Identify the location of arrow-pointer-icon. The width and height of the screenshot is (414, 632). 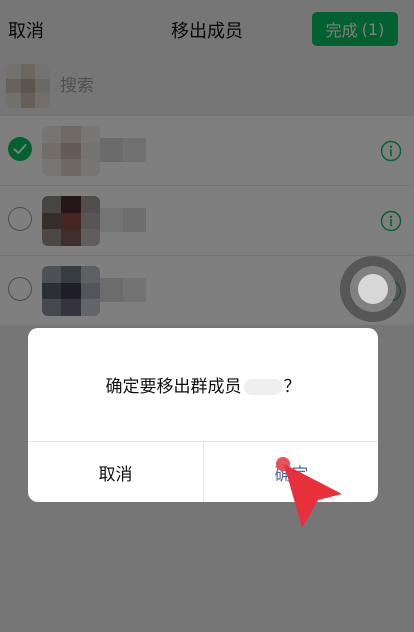
(313, 496).